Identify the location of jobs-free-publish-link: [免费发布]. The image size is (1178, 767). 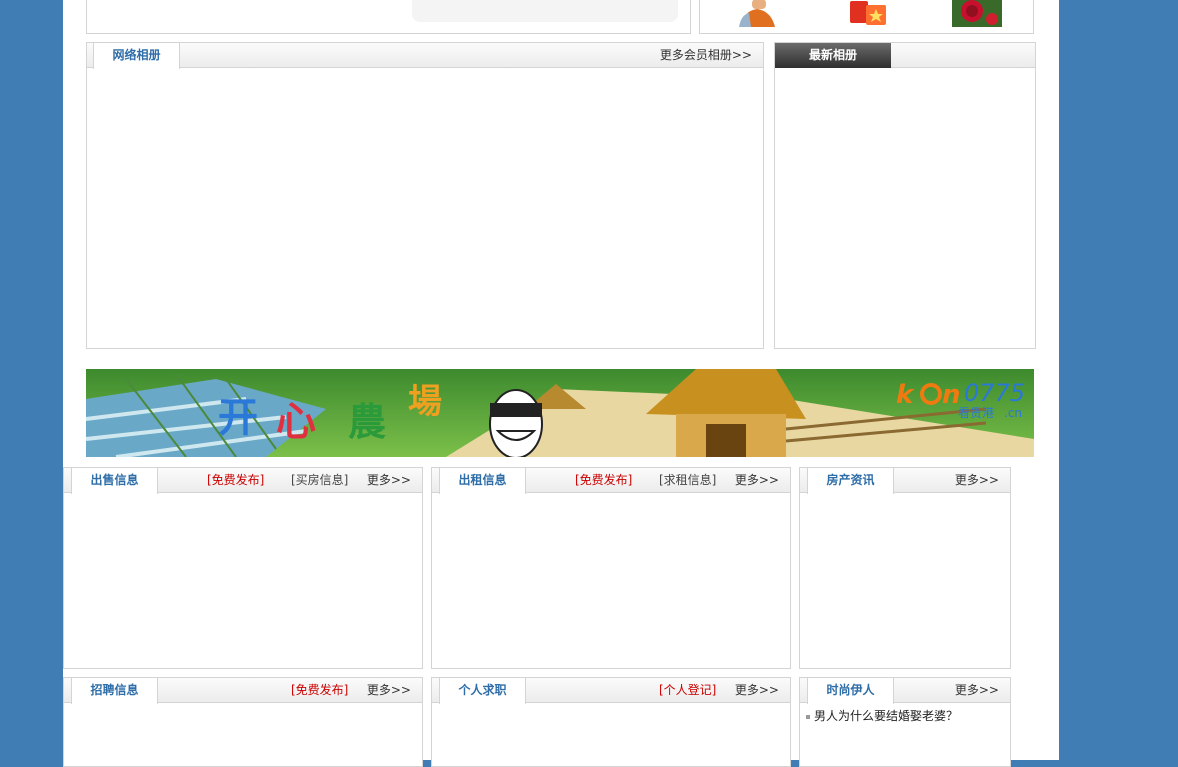
(319, 690).